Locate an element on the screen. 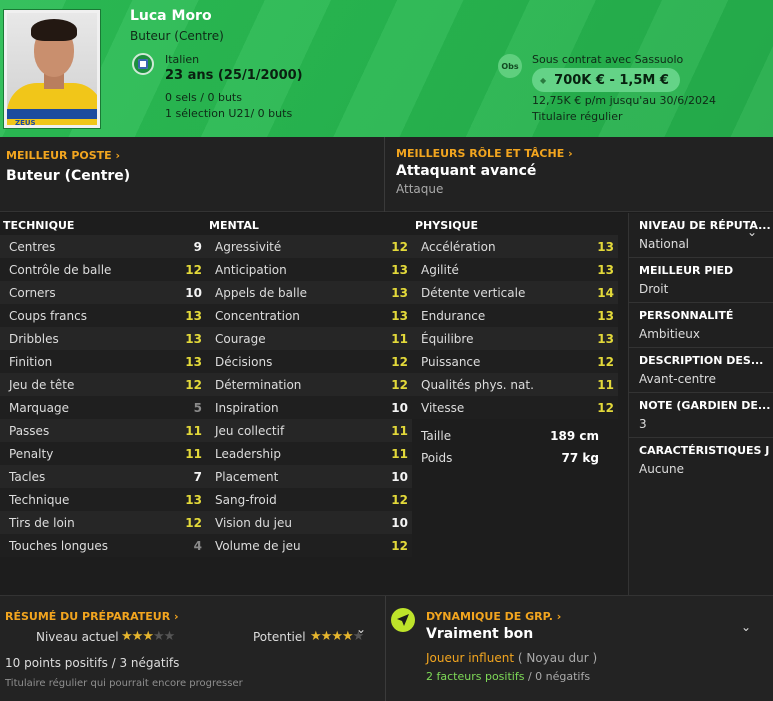  attribute-name: Passes is located at coordinates (29, 430).